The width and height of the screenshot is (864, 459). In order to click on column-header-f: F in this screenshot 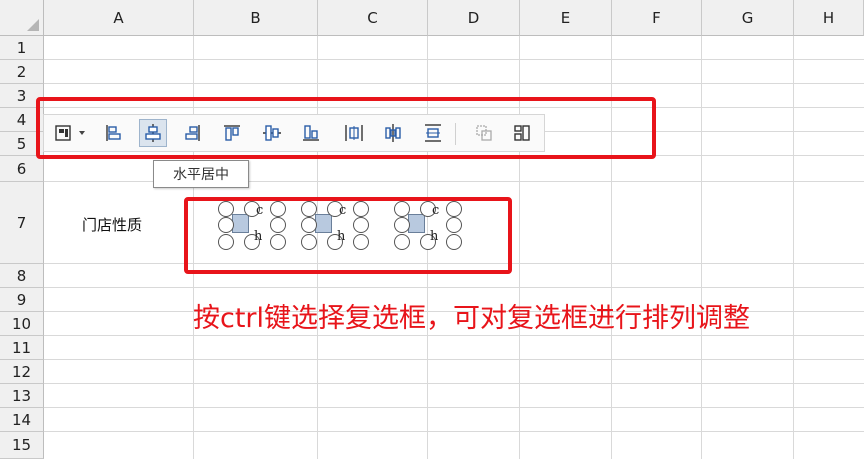, I will do `click(657, 18)`.